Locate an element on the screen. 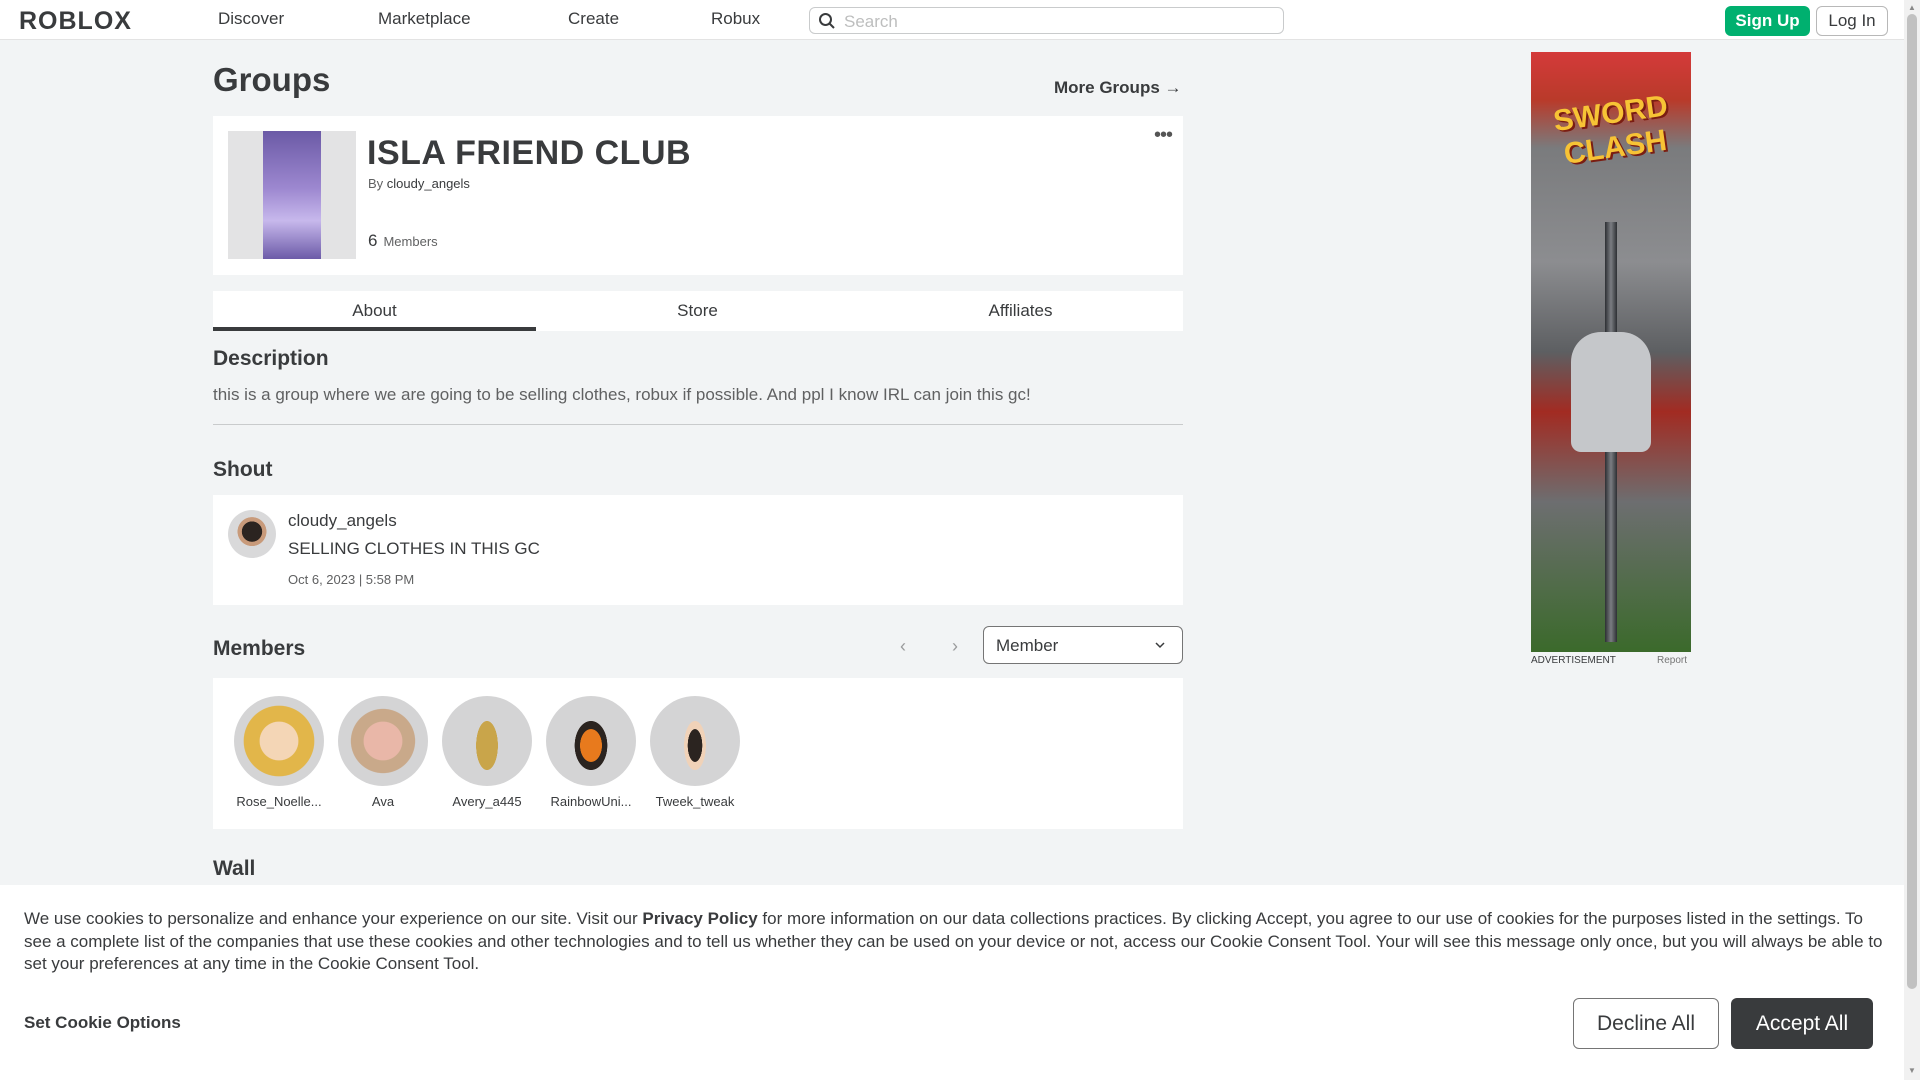  group-emblem is located at coordinates (292, 195).